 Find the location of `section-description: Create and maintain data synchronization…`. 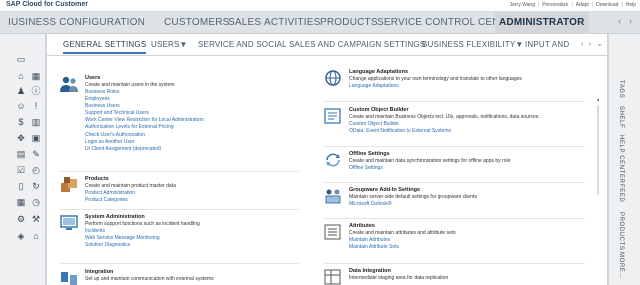

section-description: Create and maintain data synchronization… is located at coordinates (430, 161).